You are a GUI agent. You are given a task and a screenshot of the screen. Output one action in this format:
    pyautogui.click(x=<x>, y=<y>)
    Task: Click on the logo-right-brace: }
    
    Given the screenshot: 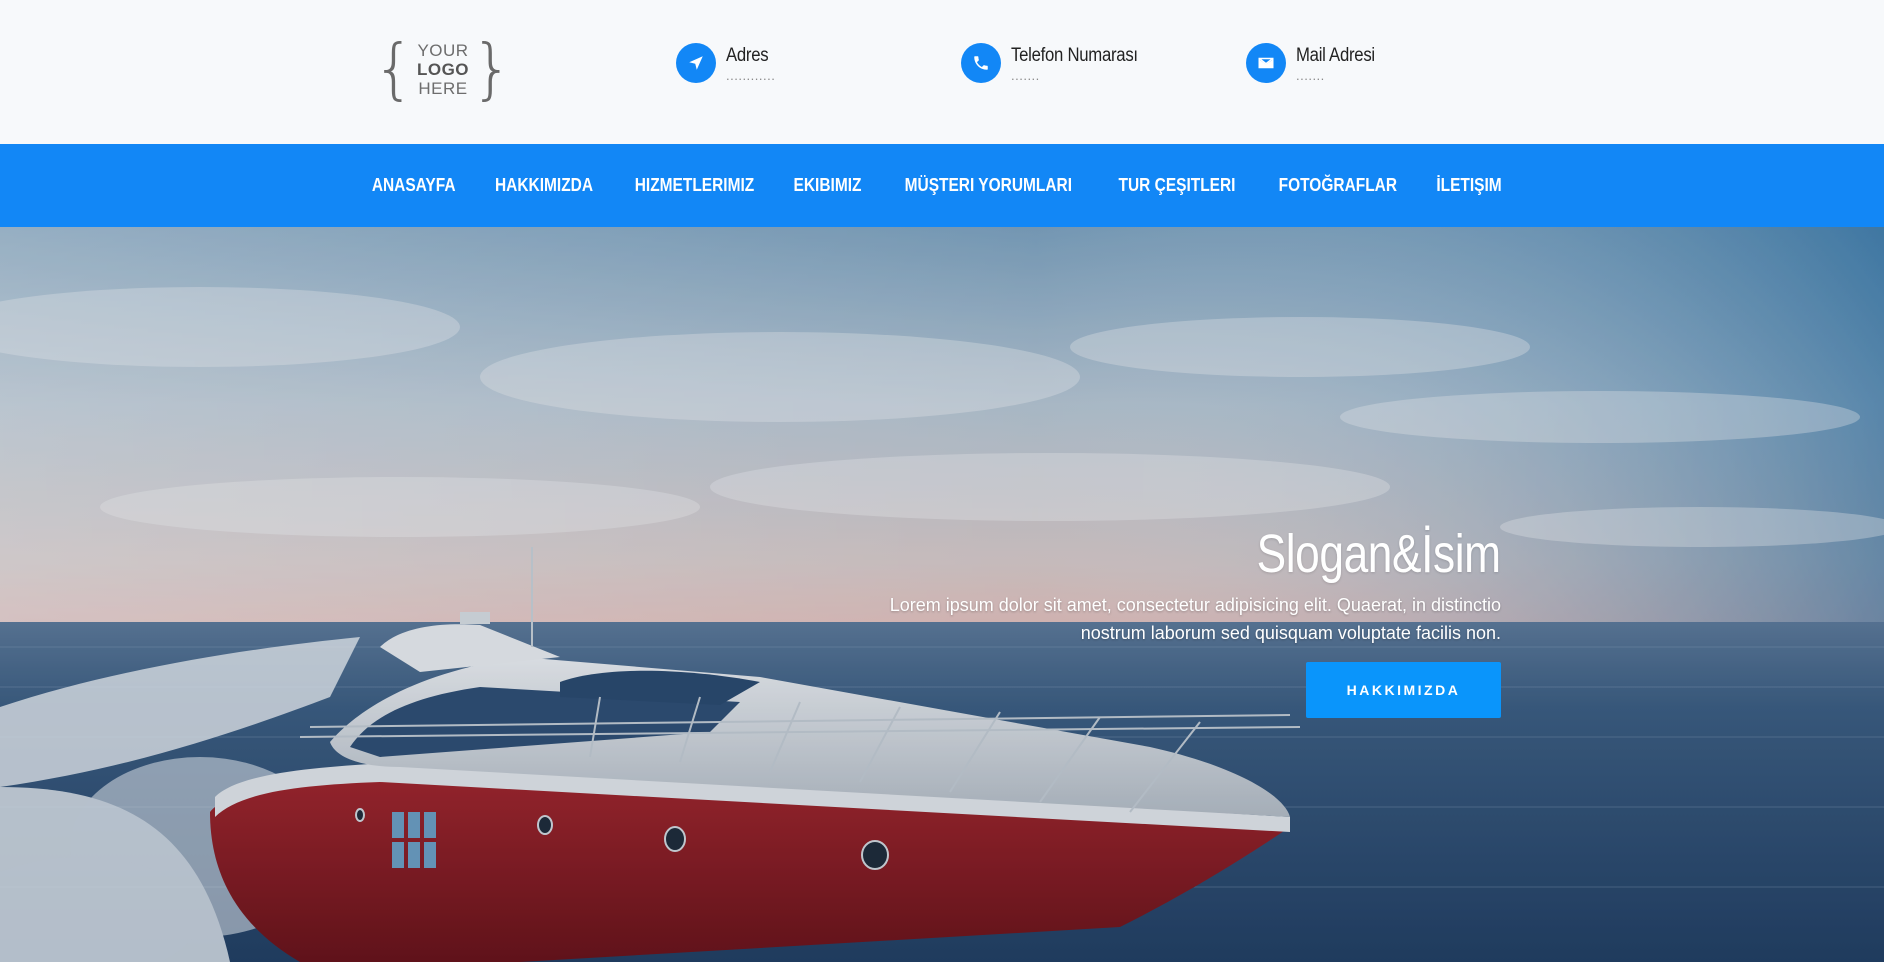 What is the action you would take?
    pyautogui.click(x=492, y=68)
    